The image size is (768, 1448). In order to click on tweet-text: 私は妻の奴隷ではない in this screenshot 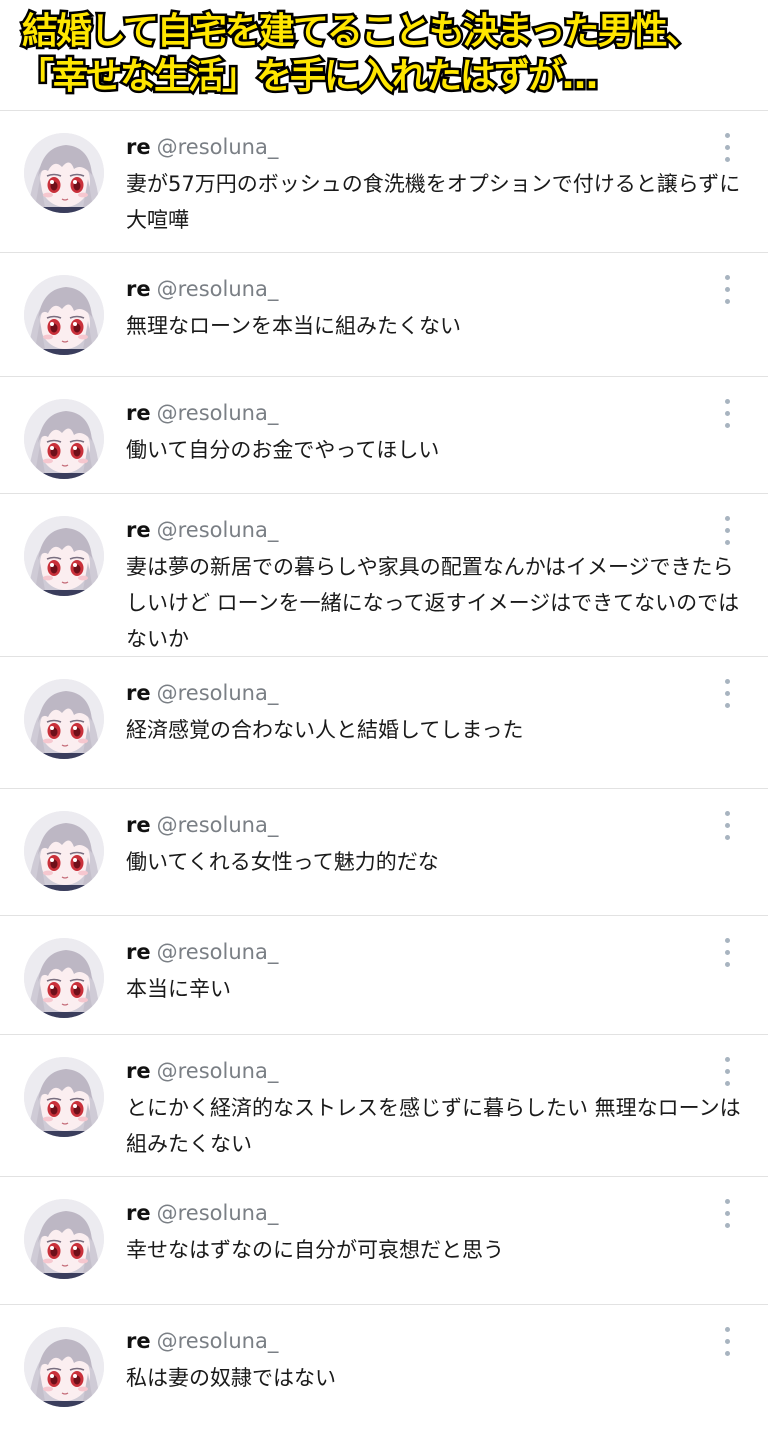, I will do `click(231, 1378)`.